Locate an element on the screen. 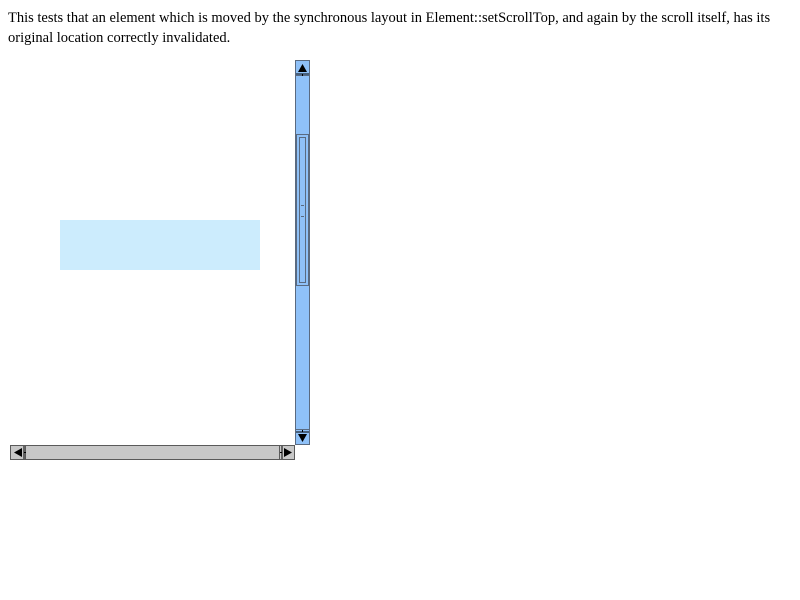 The image size is (800, 600). vertical-scrollbar is located at coordinates (302, 252).